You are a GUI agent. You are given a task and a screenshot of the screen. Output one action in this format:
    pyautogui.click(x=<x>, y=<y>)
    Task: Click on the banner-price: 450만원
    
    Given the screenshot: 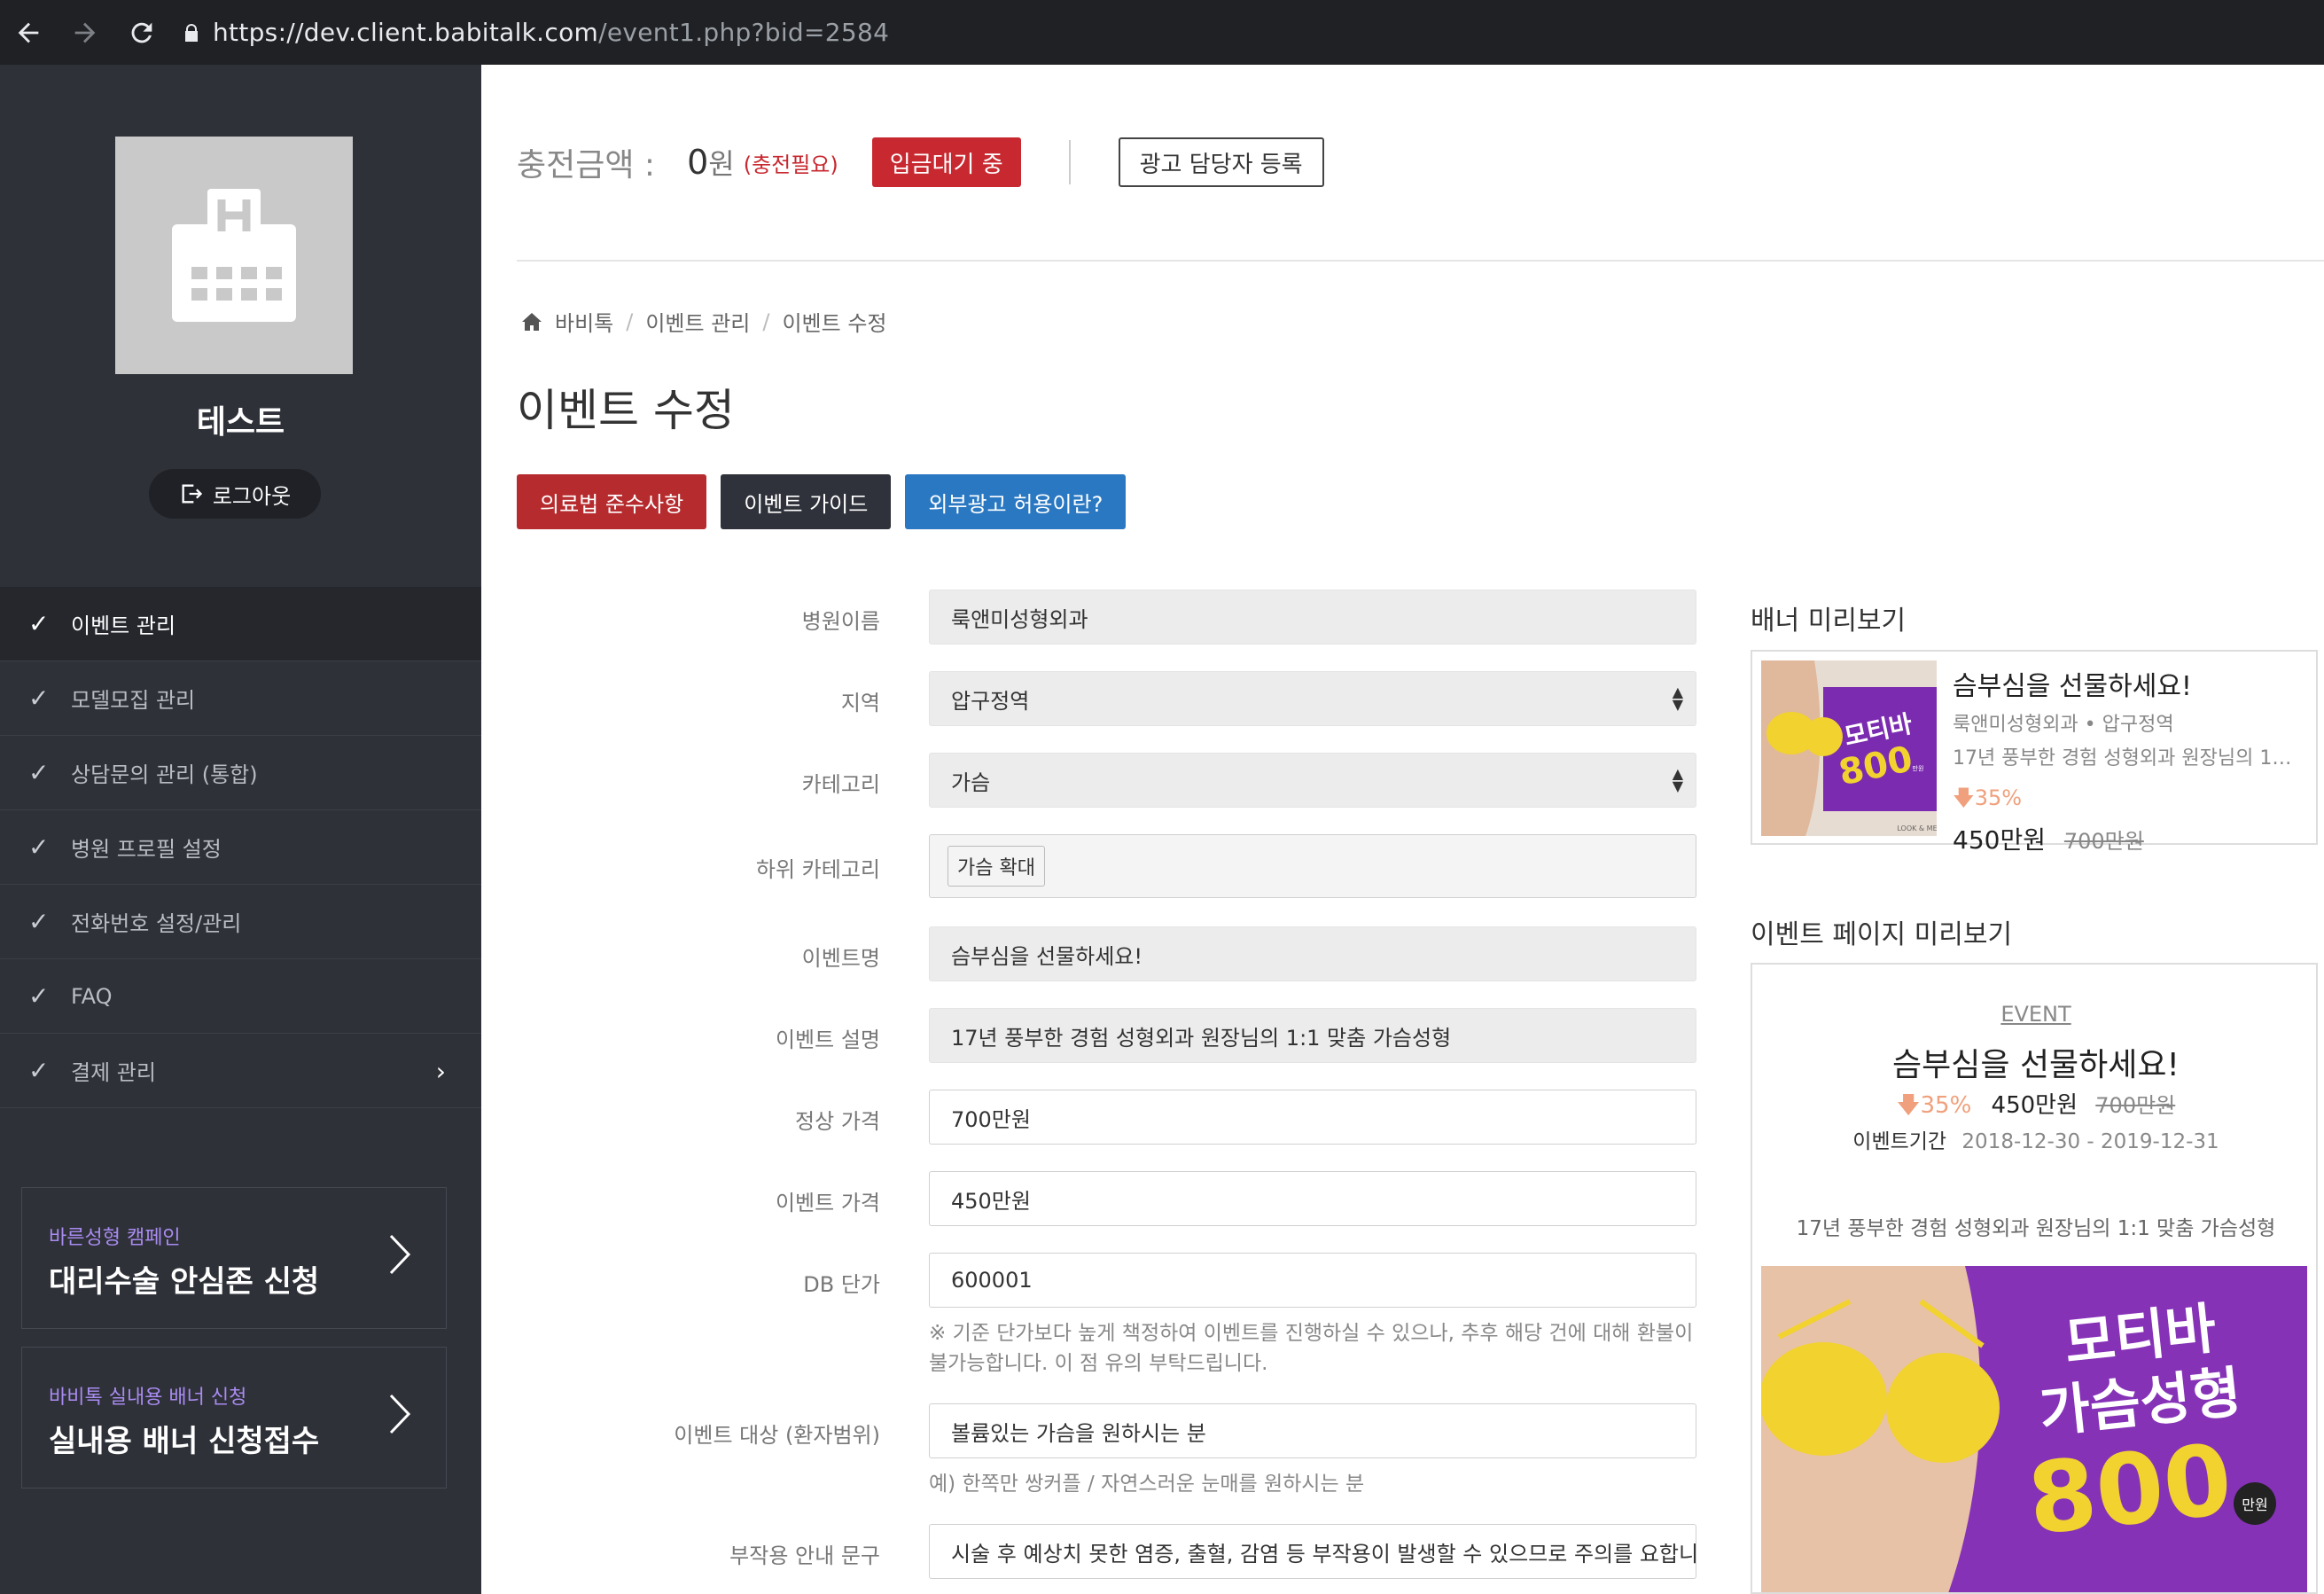 What is the action you would take?
    pyautogui.click(x=2000, y=840)
    